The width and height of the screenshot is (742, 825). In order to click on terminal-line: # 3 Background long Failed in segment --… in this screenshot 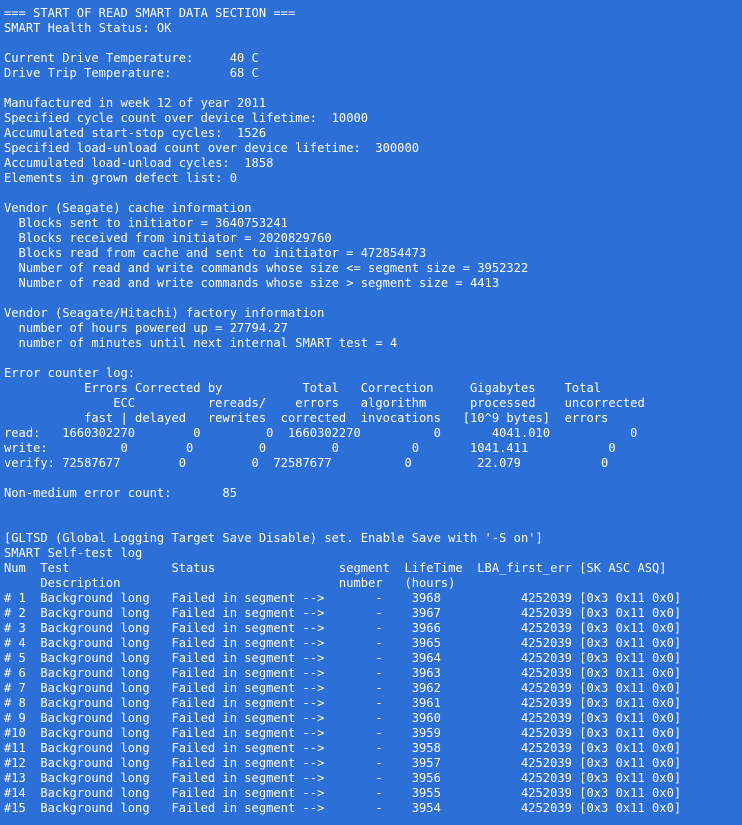, I will do `click(343, 628)`.